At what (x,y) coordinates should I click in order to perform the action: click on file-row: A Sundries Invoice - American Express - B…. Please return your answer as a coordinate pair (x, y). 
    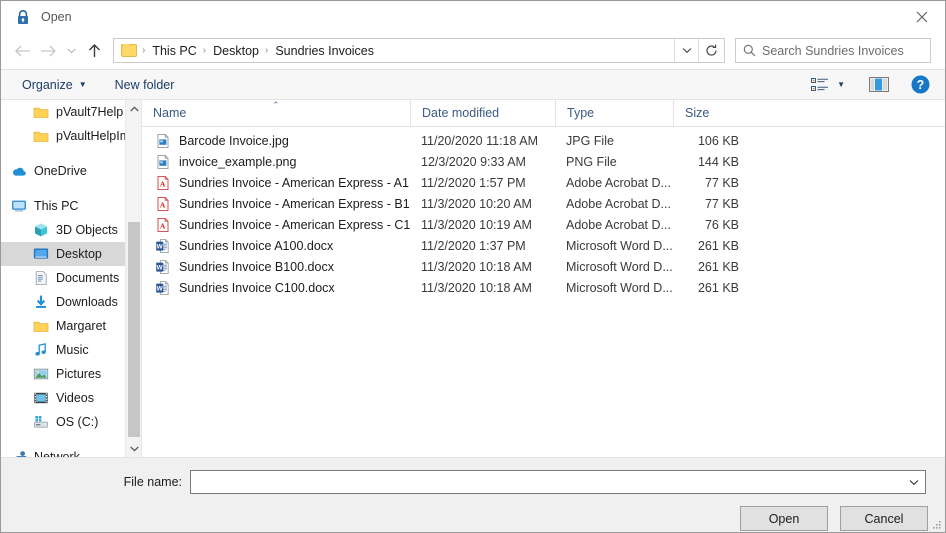
    Looking at the image, I should click on (543, 203).